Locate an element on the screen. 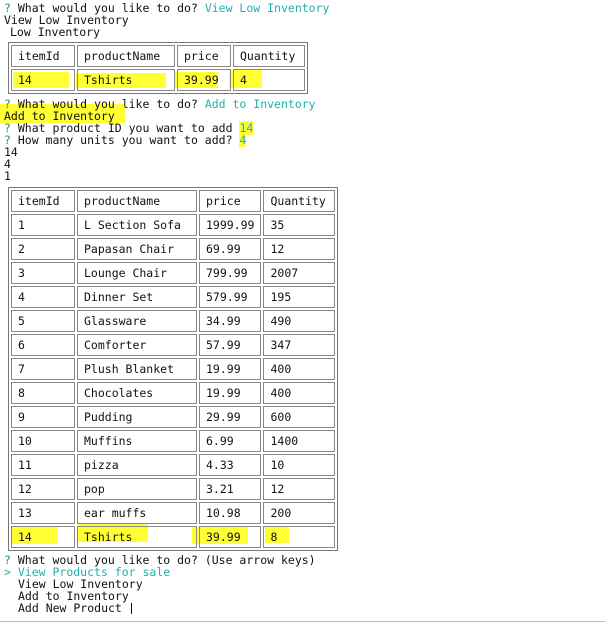 The width and height of the screenshot is (605, 624). cell-price: 34.99 is located at coordinates (230, 321).